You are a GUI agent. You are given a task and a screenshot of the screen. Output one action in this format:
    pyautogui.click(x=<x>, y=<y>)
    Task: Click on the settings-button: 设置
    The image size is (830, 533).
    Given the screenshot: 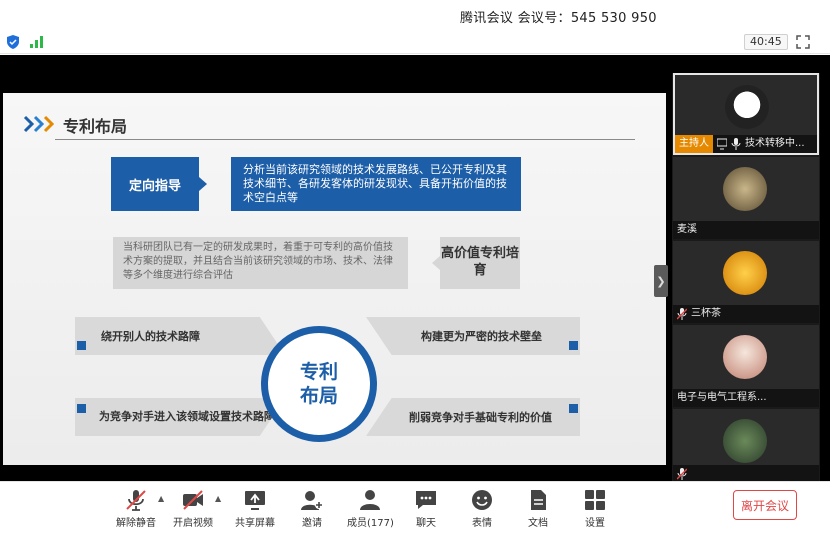 What is the action you would take?
    pyautogui.click(x=595, y=509)
    